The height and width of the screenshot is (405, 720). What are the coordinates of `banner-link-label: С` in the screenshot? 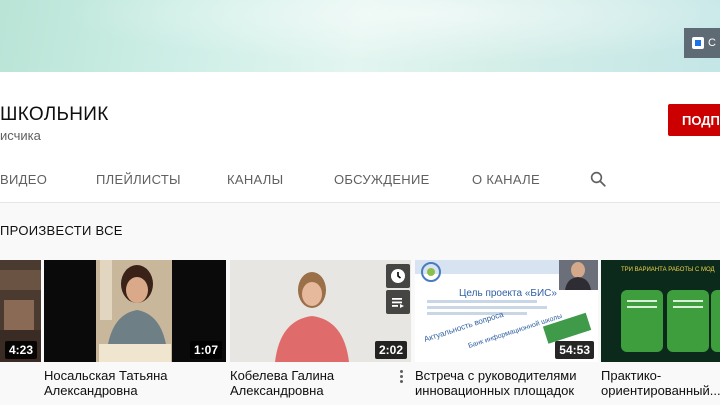 It's located at (712, 43).